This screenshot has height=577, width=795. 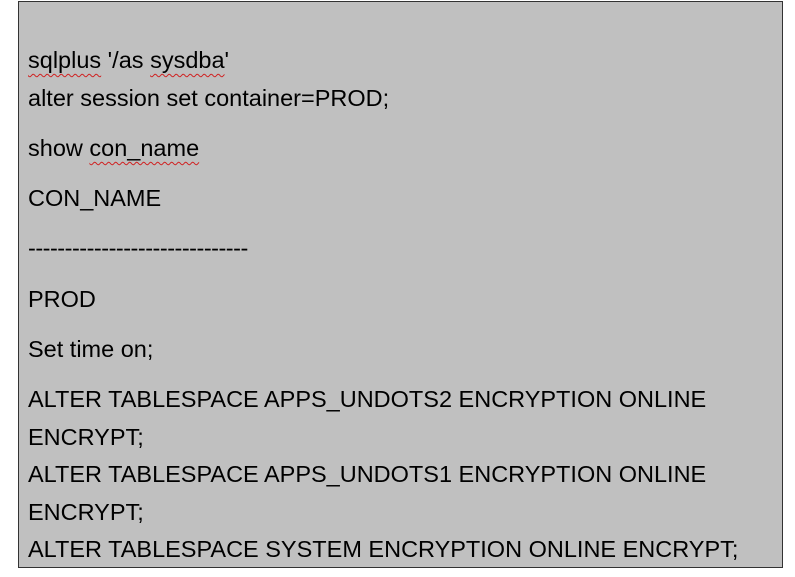 I want to click on spellcheck-word-sysdba: sysdba, so click(x=187, y=60).